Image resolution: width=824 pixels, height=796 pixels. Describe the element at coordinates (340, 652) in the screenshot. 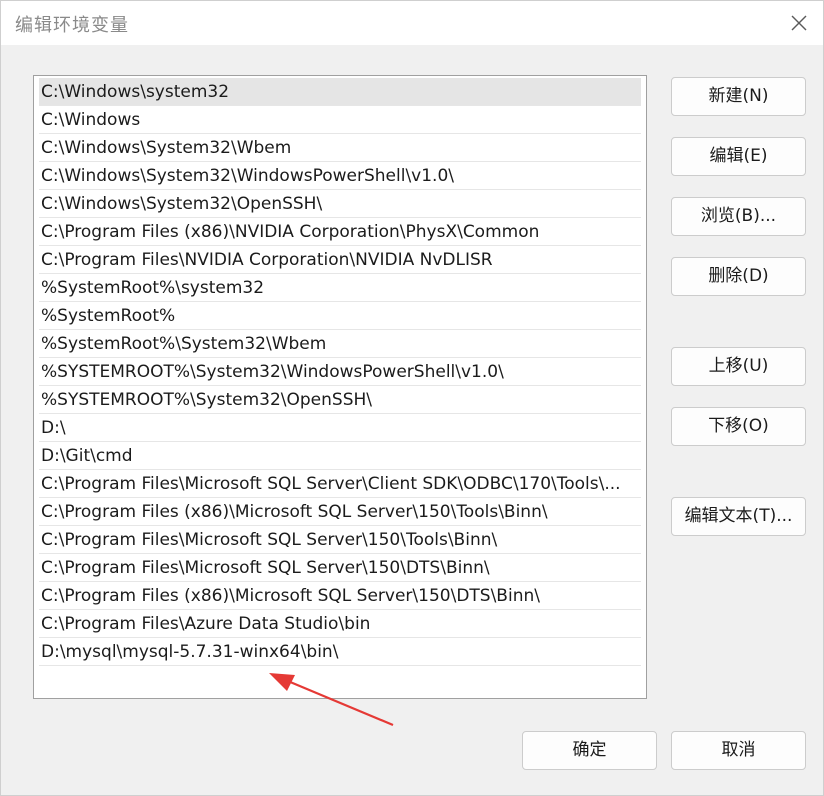

I see `list-item: D:\mysql\mysql-5.7.31-winx64\bin\` at that location.